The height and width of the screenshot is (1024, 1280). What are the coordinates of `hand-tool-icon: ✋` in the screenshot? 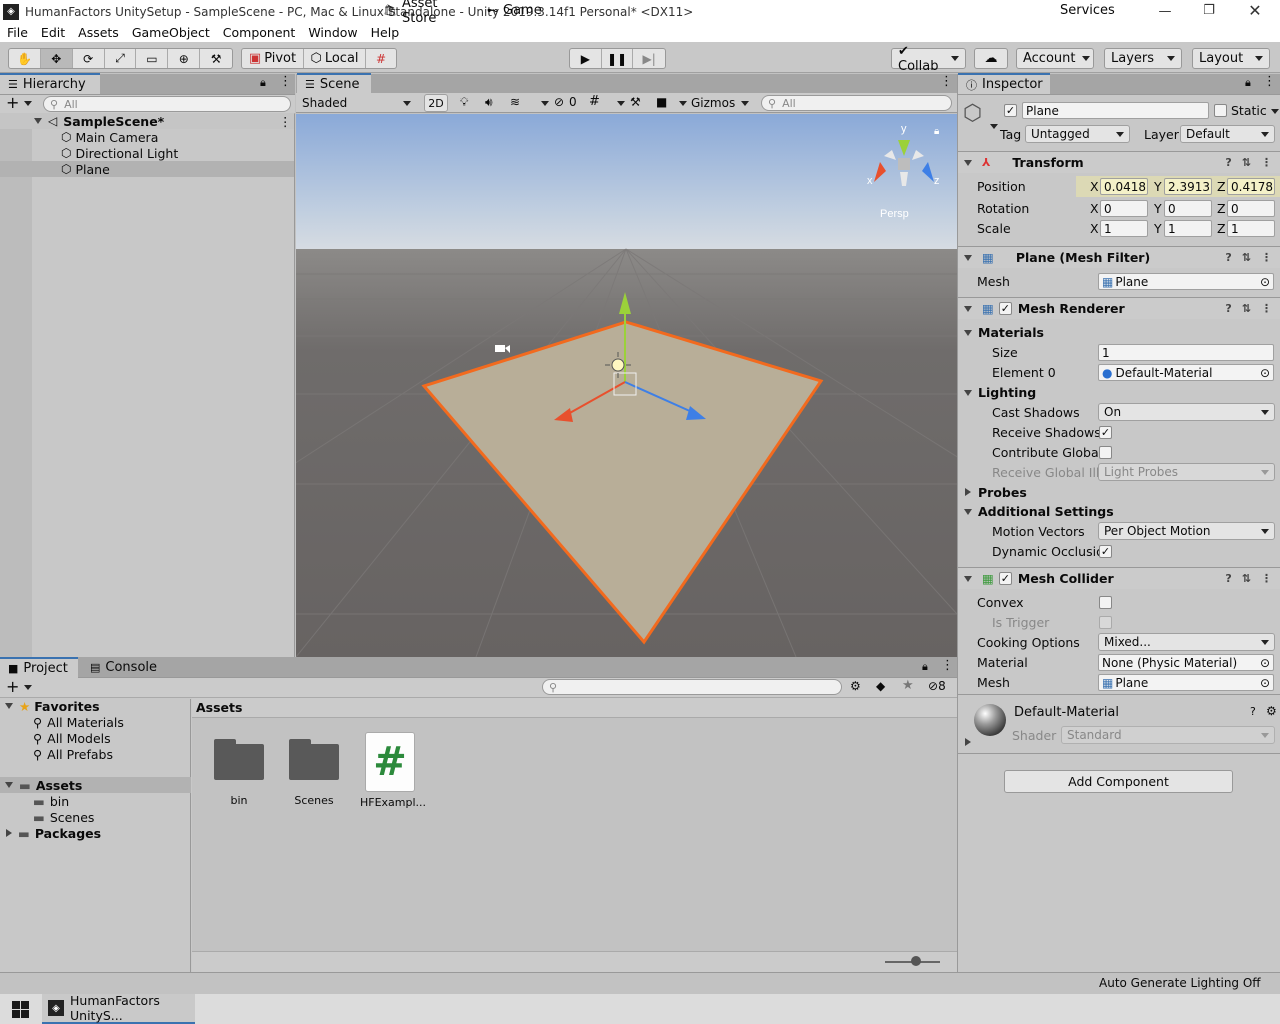 It's located at (25, 58).